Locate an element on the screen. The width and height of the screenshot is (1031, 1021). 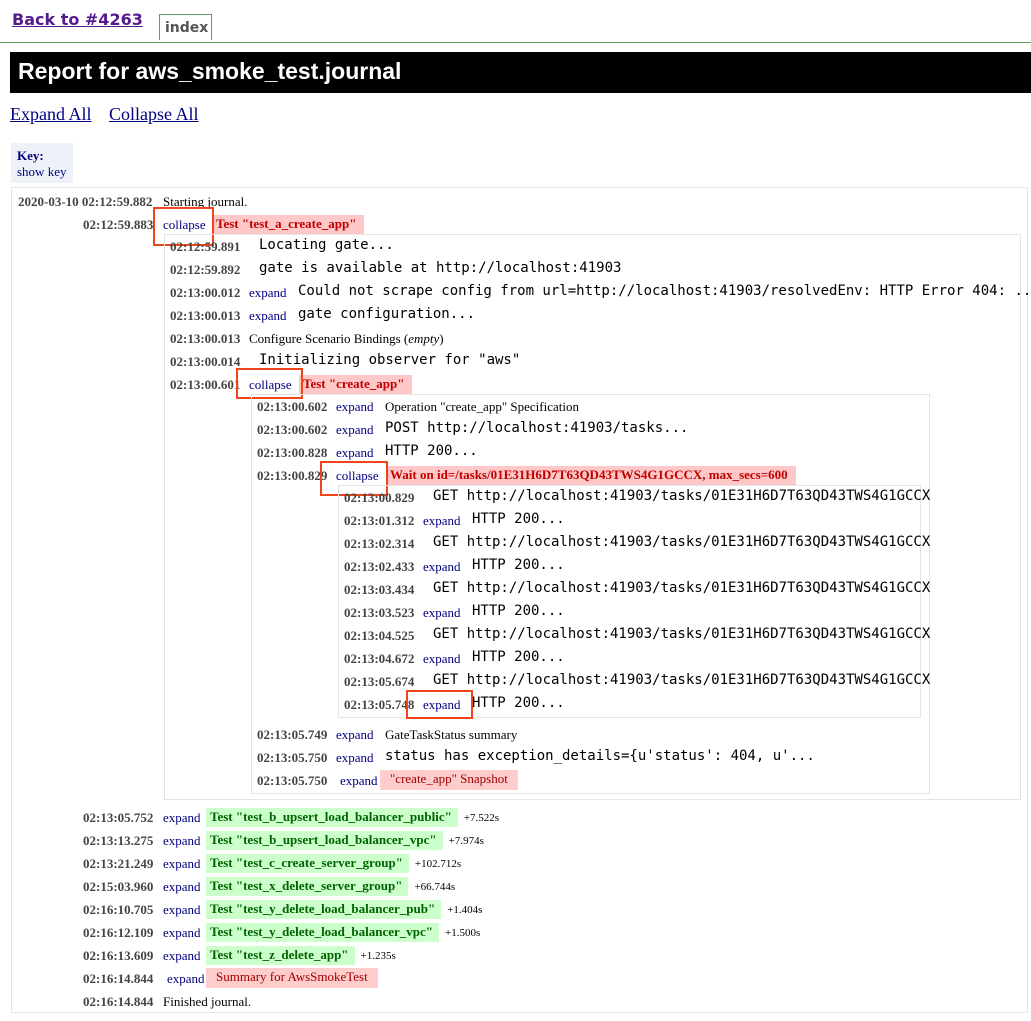
timestamp: 02:16:14.844 is located at coordinates (118, 978).